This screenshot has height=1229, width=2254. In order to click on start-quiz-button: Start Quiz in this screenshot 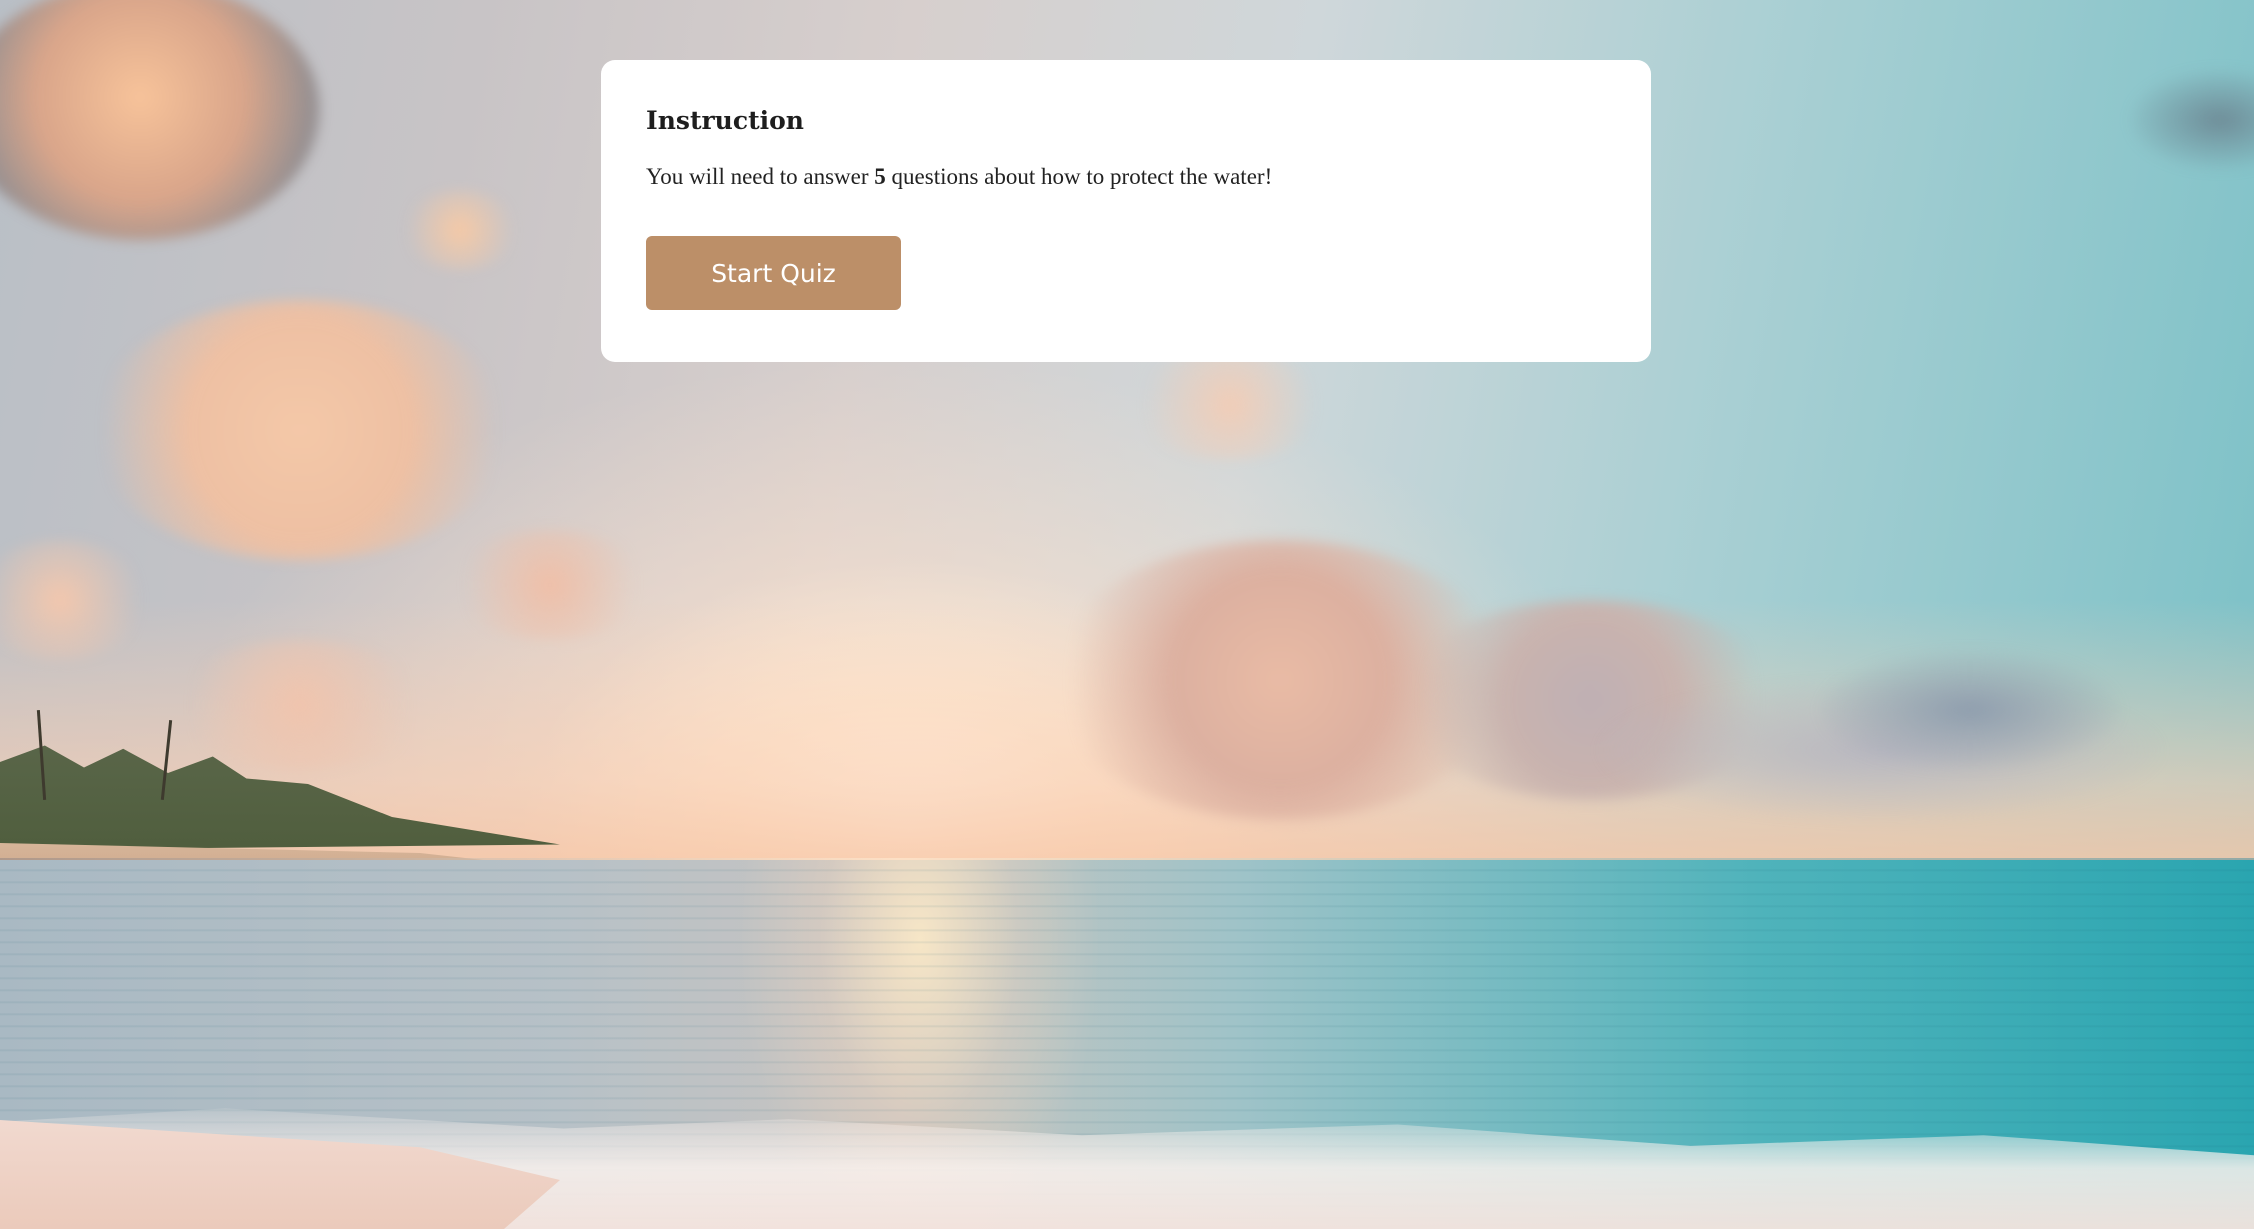, I will do `click(773, 273)`.